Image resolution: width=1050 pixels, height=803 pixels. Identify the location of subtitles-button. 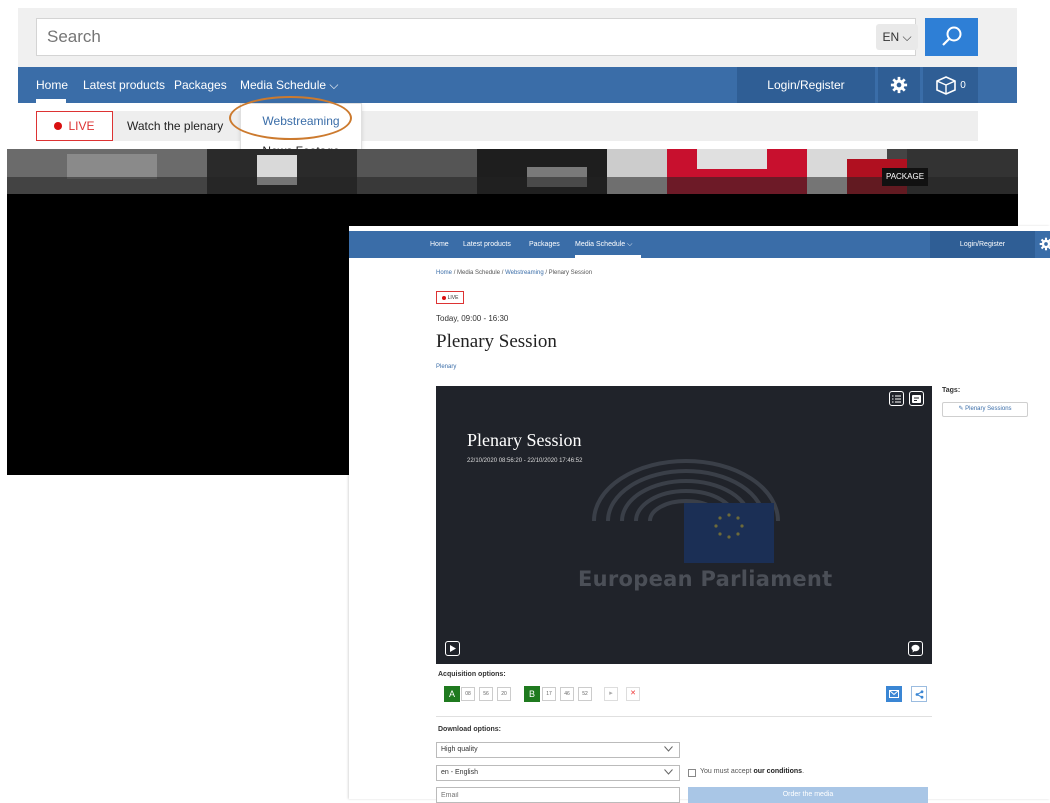
(916, 398).